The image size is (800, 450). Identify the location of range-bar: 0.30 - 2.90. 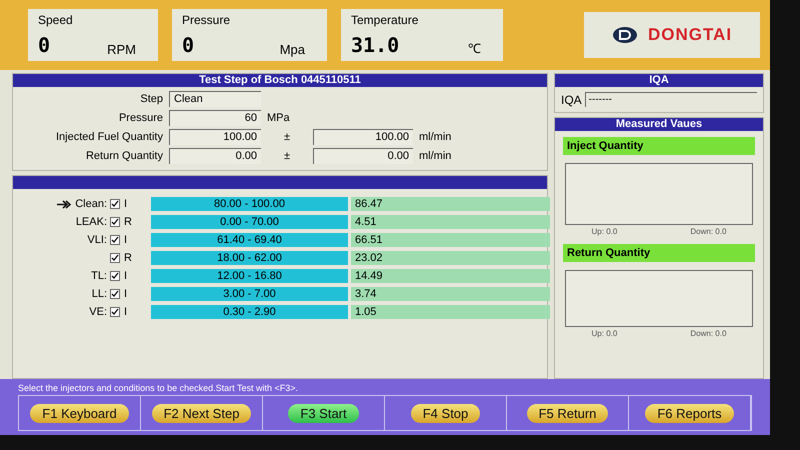
(249, 312).